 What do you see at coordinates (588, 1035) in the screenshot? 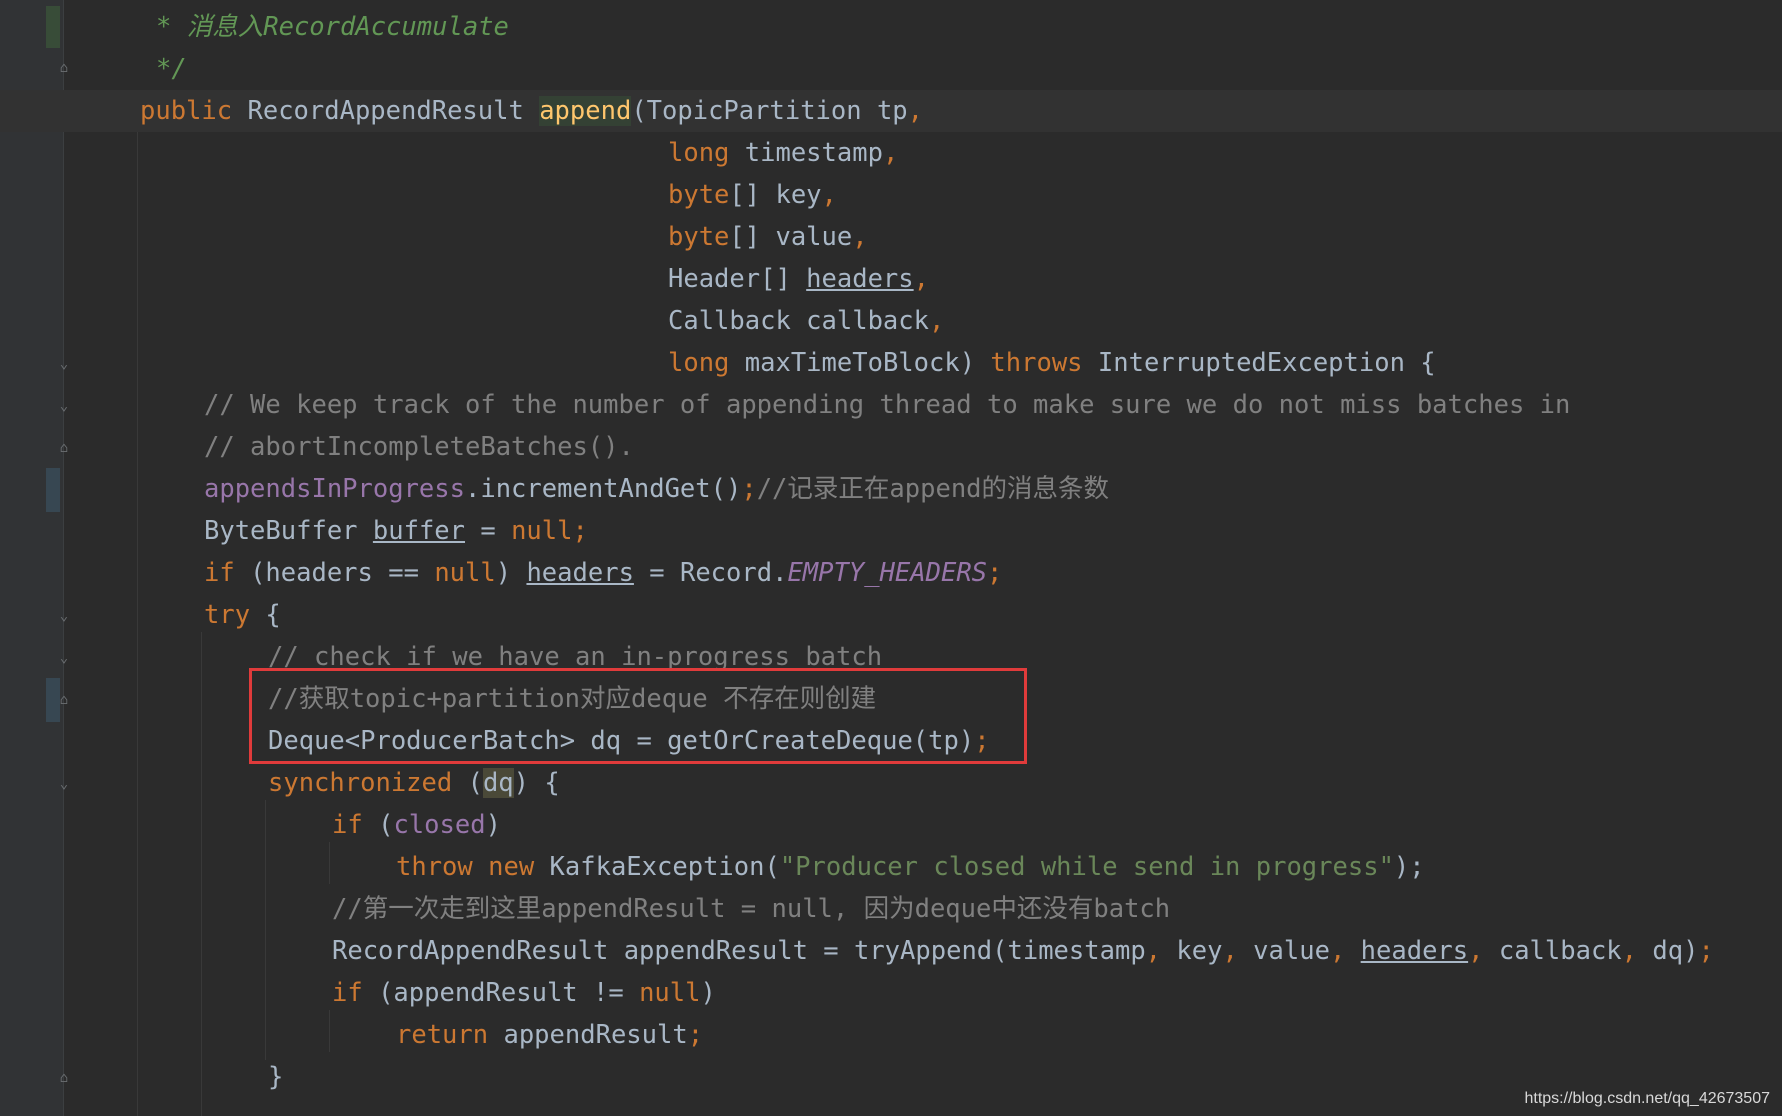
I see `code-token: appendResult` at bounding box center [588, 1035].